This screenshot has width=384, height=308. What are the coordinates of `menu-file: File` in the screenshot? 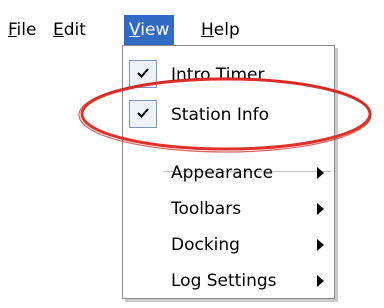 It's located at (22, 30).